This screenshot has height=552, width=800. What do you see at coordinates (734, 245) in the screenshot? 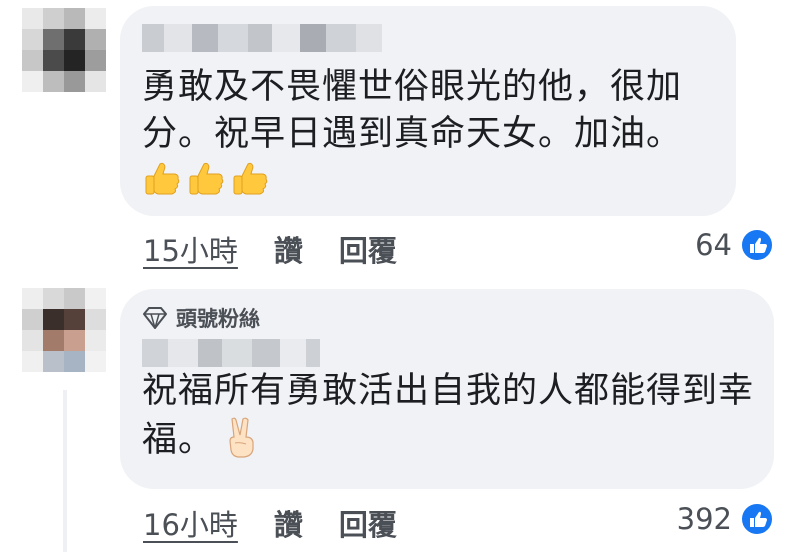
I see `reaction-summary: 64` at bounding box center [734, 245].